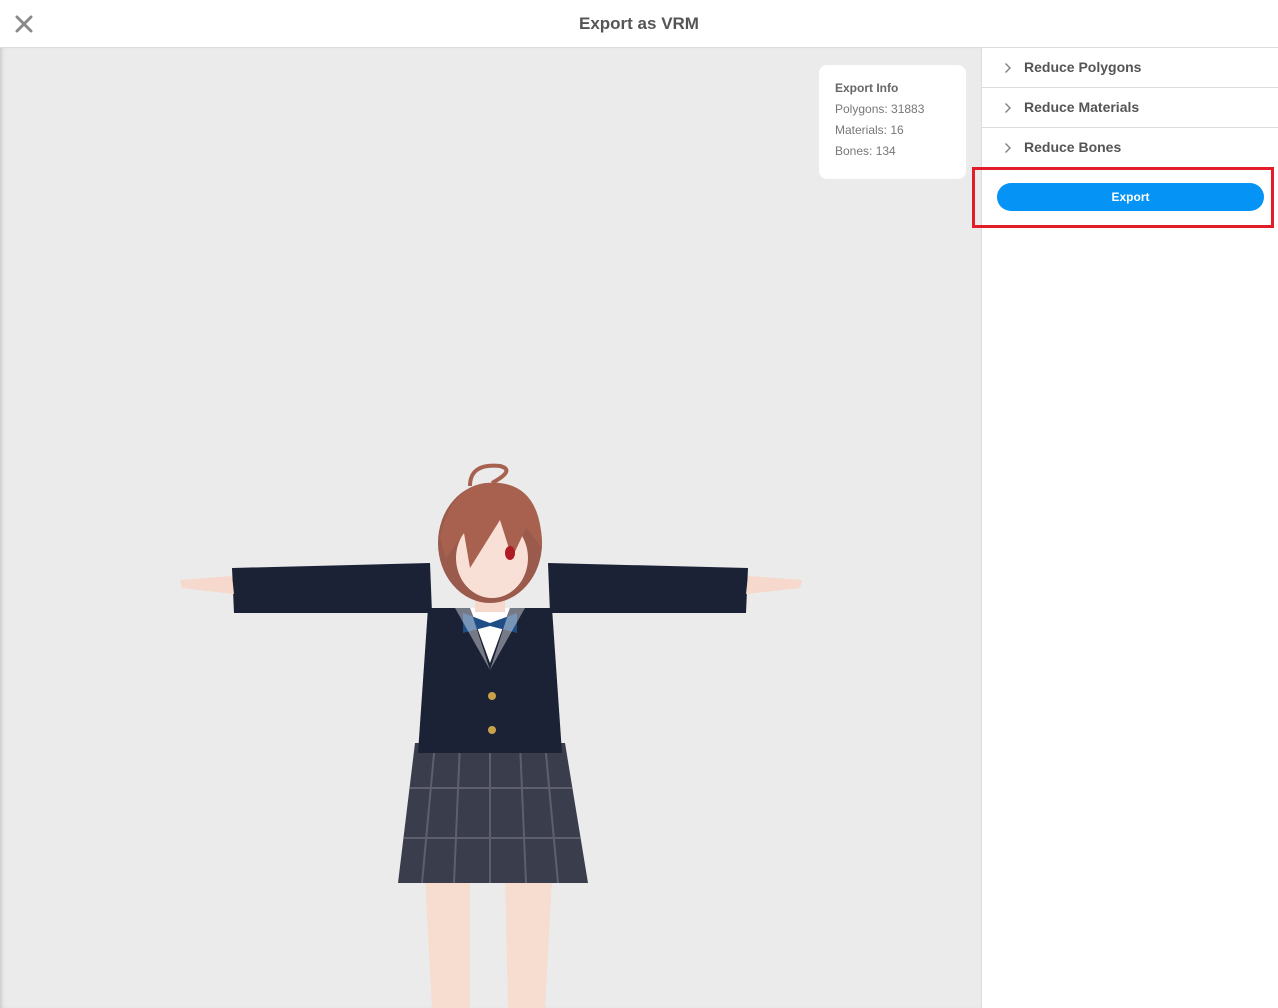  I want to click on reduce-materials-section: Reduce Materials, so click(1130, 108).